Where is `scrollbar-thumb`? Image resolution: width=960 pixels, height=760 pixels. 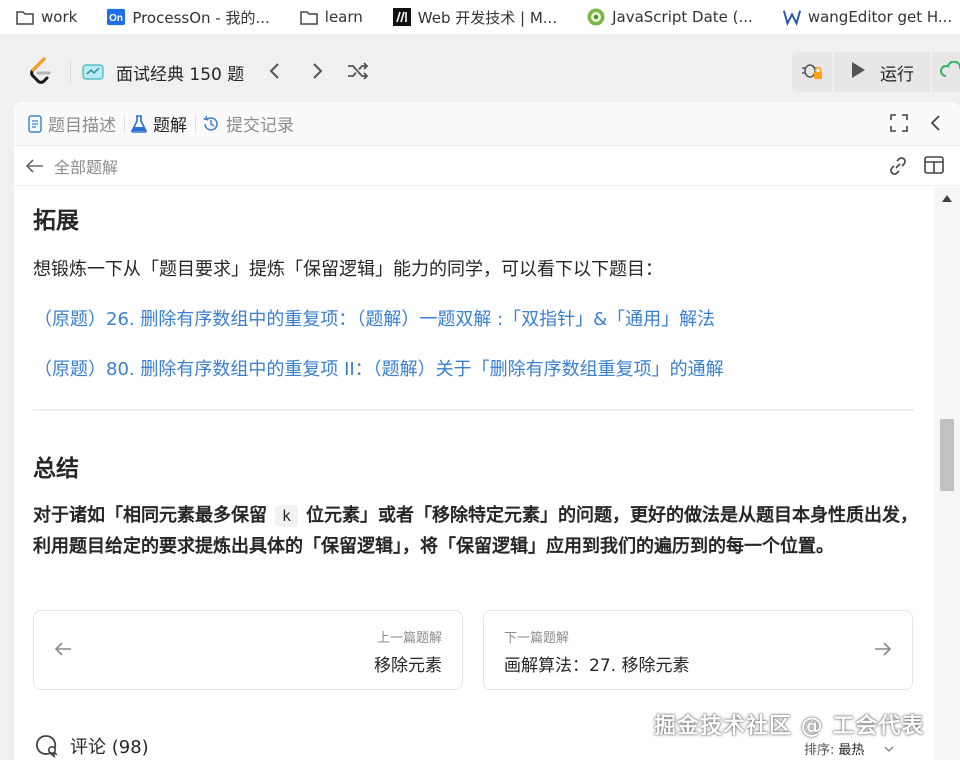
scrollbar-thumb is located at coordinates (947, 455).